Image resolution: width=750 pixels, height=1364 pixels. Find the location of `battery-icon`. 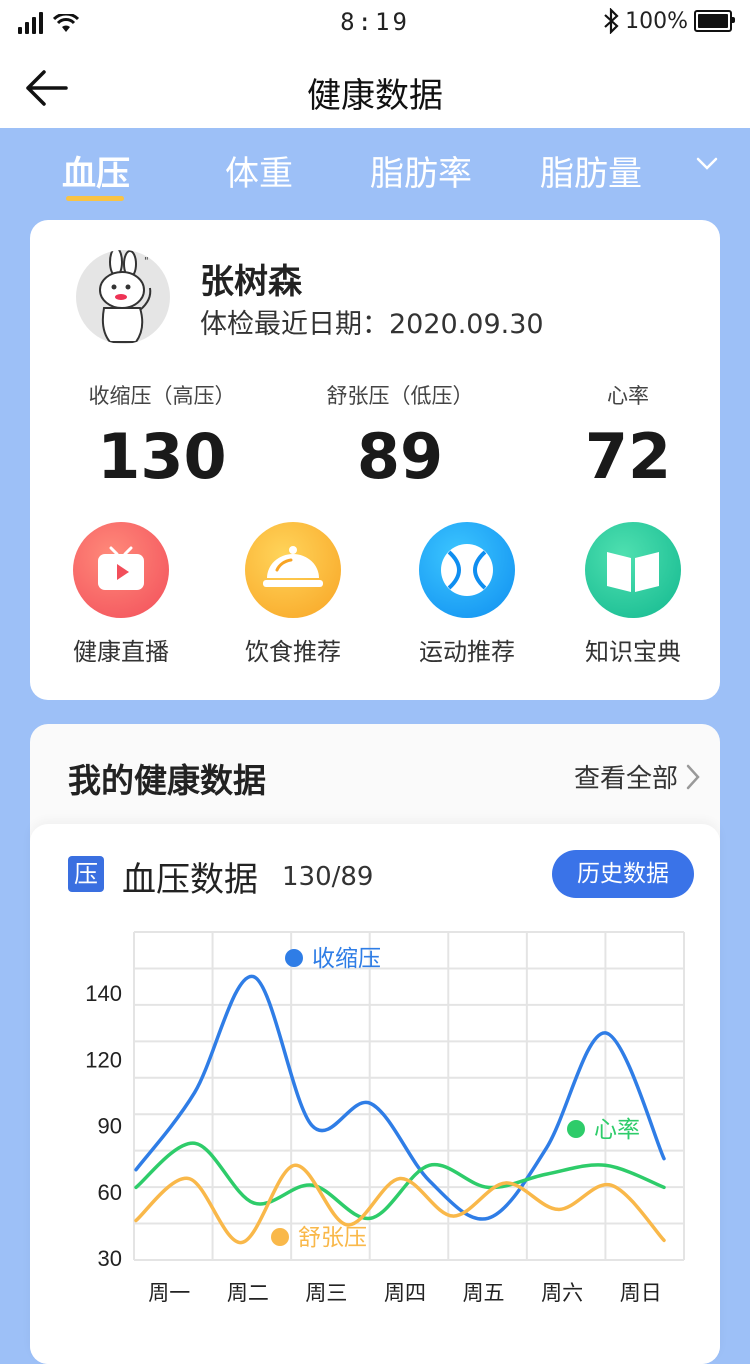

battery-icon is located at coordinates (714, 21).